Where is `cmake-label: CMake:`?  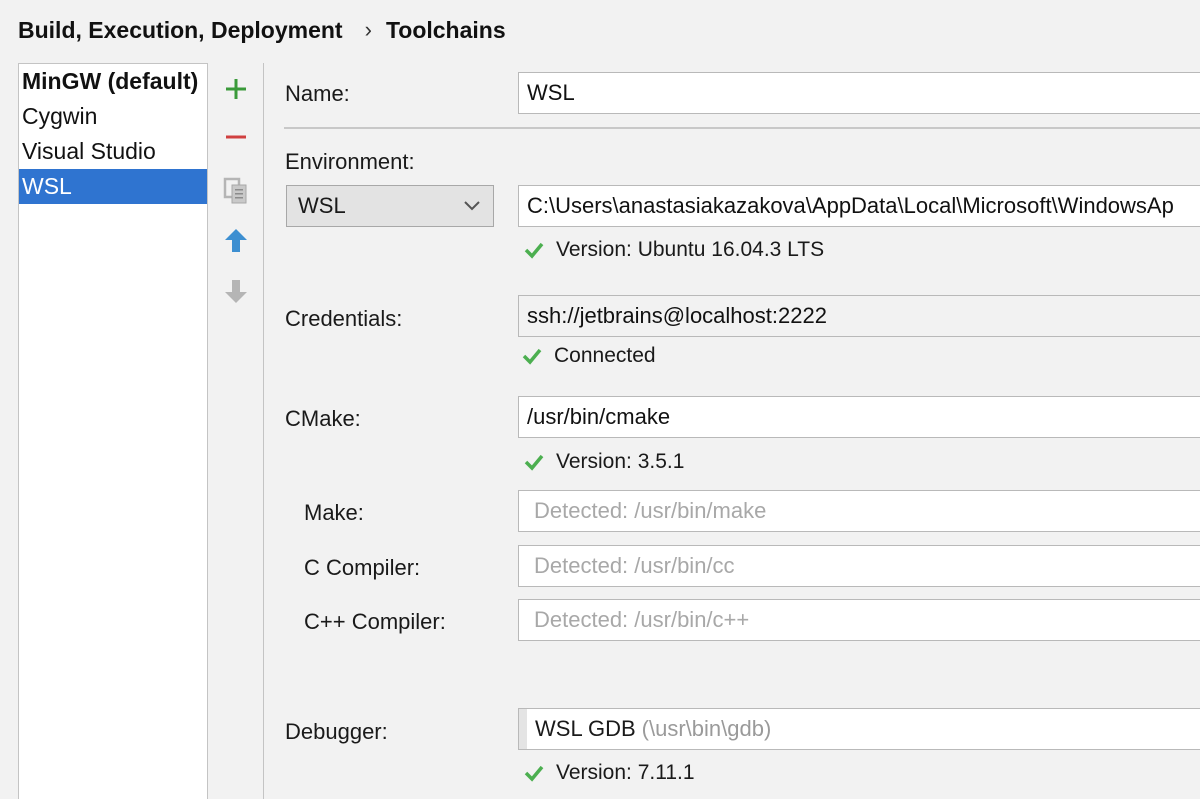 cmake-label: CMake: is located at coordinates (323, 418).